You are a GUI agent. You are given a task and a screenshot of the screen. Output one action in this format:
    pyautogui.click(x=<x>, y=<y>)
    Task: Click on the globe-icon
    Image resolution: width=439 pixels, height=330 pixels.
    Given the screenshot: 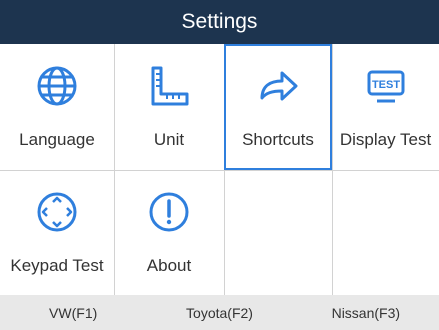 What is the action you would take?
    pyautogui.click(x=57, y=86)
    